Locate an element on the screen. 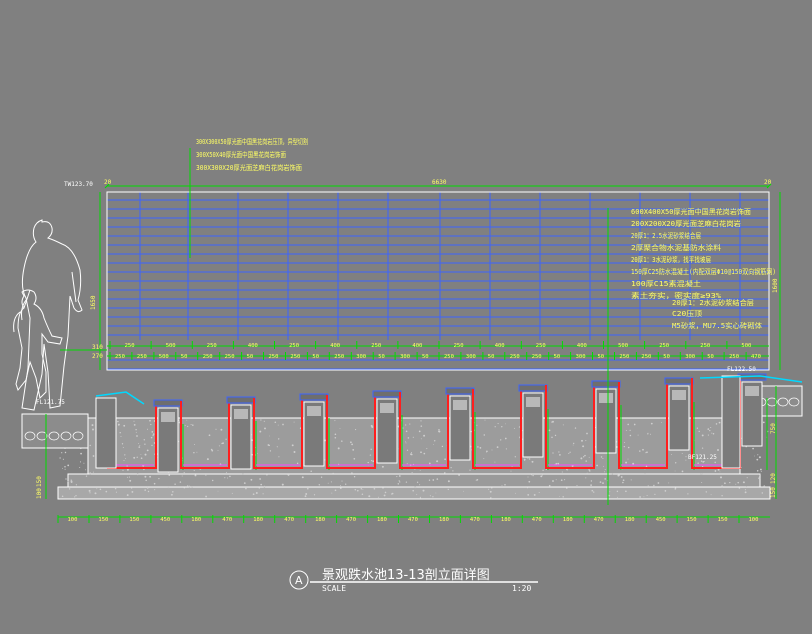  elevation-ground-left: FL121.75 is located at coordinates (50, 402).